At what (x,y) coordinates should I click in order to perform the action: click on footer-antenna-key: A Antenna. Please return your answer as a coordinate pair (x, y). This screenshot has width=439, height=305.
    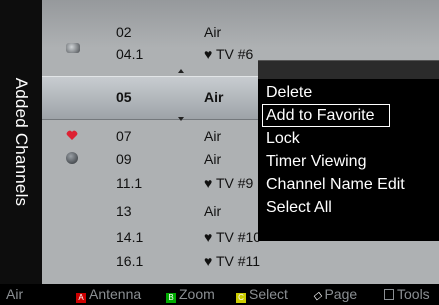
    Looking at the image, I should click on (108, 294).